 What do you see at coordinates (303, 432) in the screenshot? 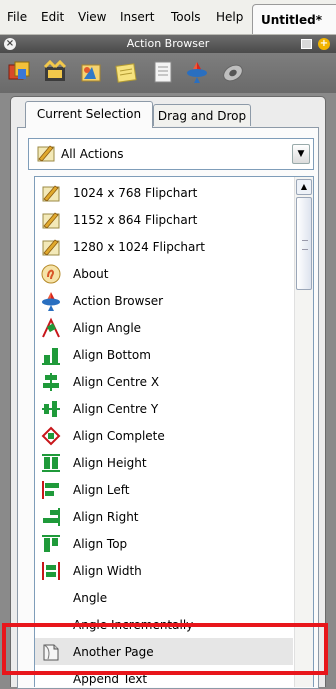
I see `list-scrollbar: ▲` at bounding box center [303, 432].